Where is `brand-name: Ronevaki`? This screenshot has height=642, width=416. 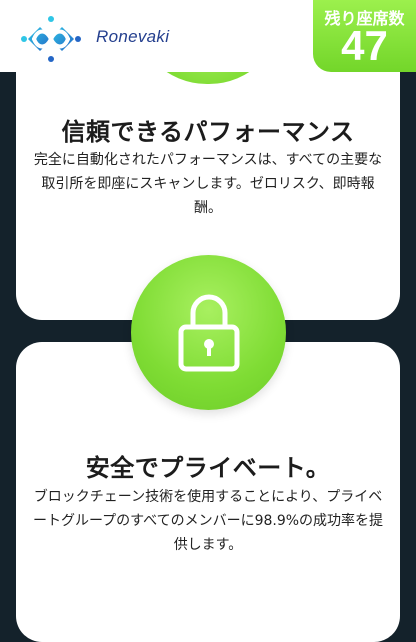
brand-name: Ronevaki is located at coordinates (132, 37).